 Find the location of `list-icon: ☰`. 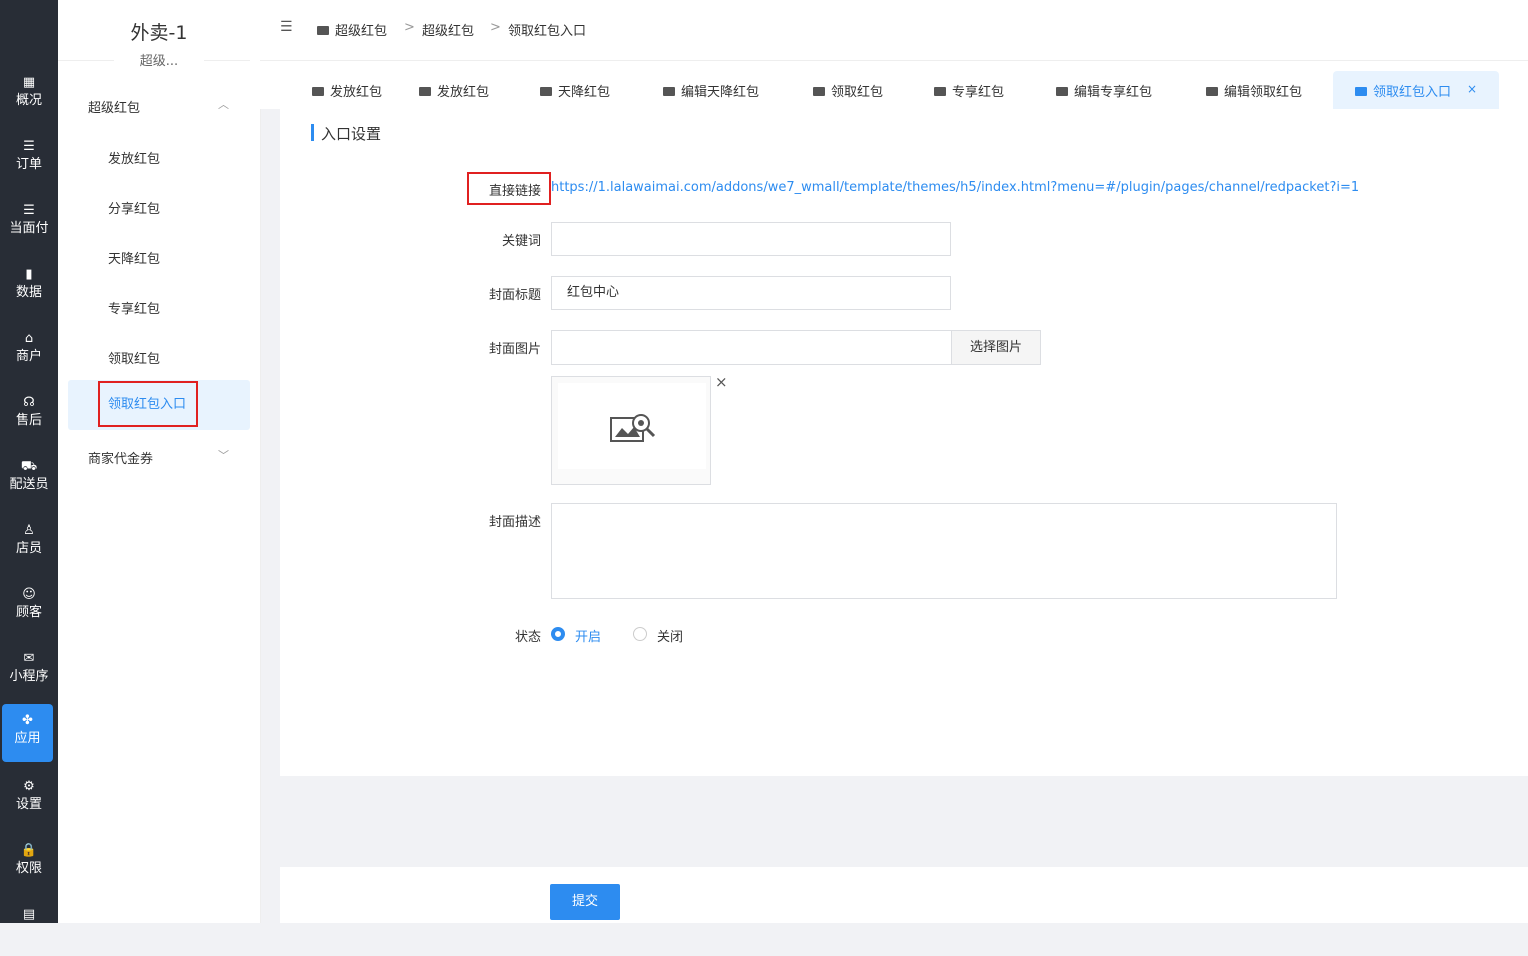

list-icon: ☰ is located at coordinates (29, 210).